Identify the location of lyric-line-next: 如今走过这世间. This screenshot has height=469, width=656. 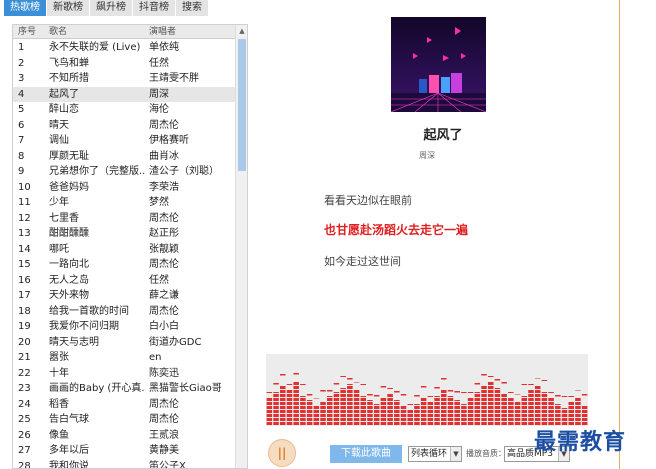
(362, 261).